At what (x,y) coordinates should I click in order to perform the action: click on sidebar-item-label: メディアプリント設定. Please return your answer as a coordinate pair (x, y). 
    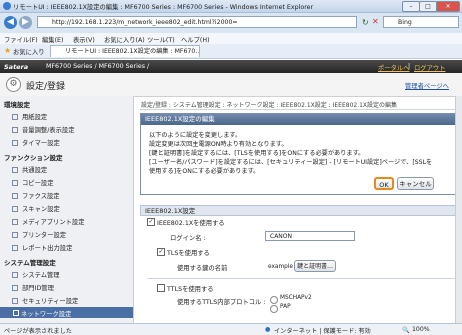
    Looking at the image, I should click on (53, 222).